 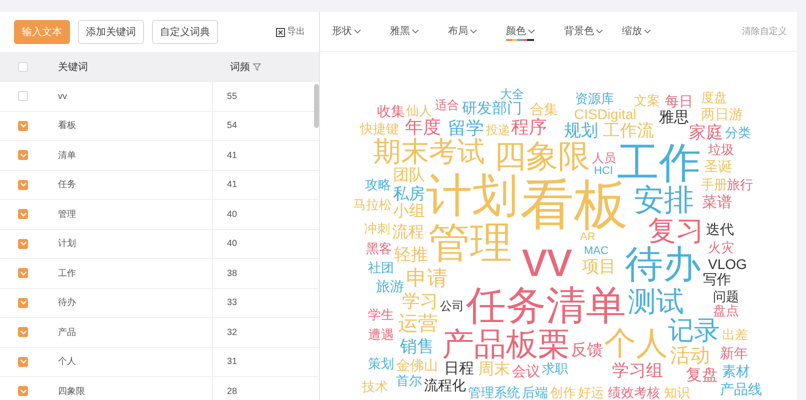 I want to click on word-cloud-word: 创作, so click(x=563, y=392).